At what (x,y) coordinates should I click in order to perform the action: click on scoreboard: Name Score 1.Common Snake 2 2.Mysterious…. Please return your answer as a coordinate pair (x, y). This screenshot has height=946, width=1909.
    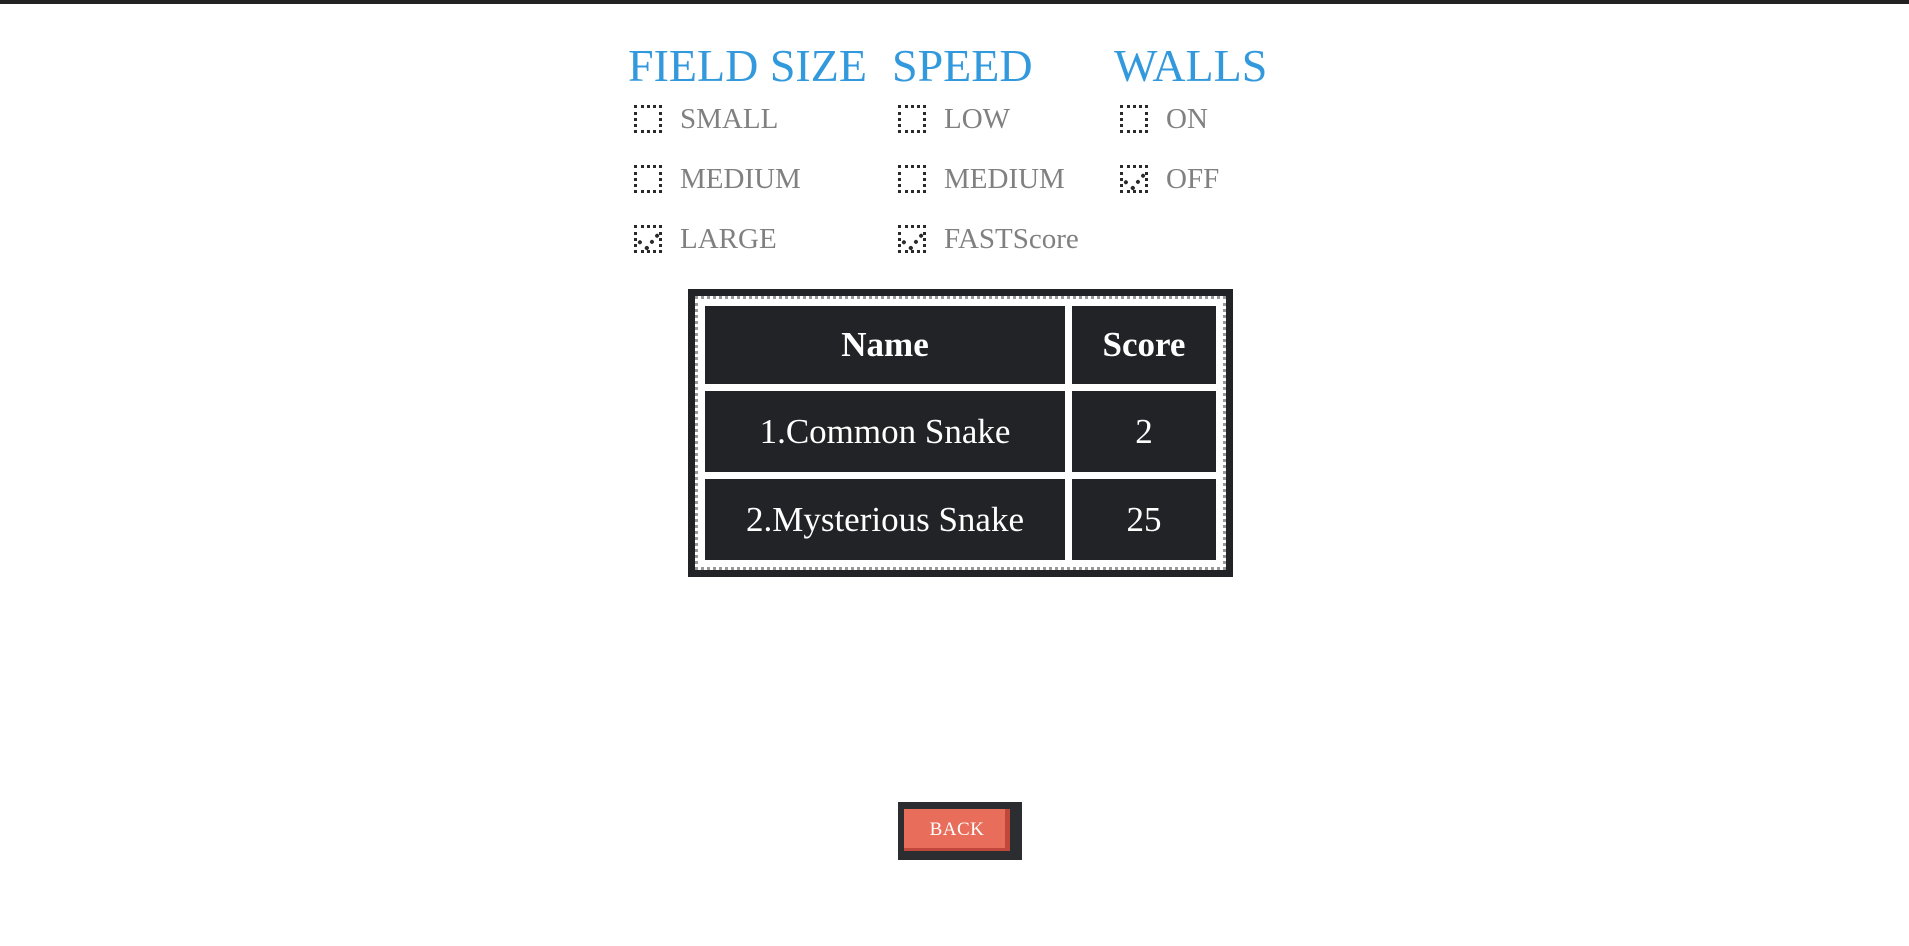
    Looking at the image, I should click on (960, 433).